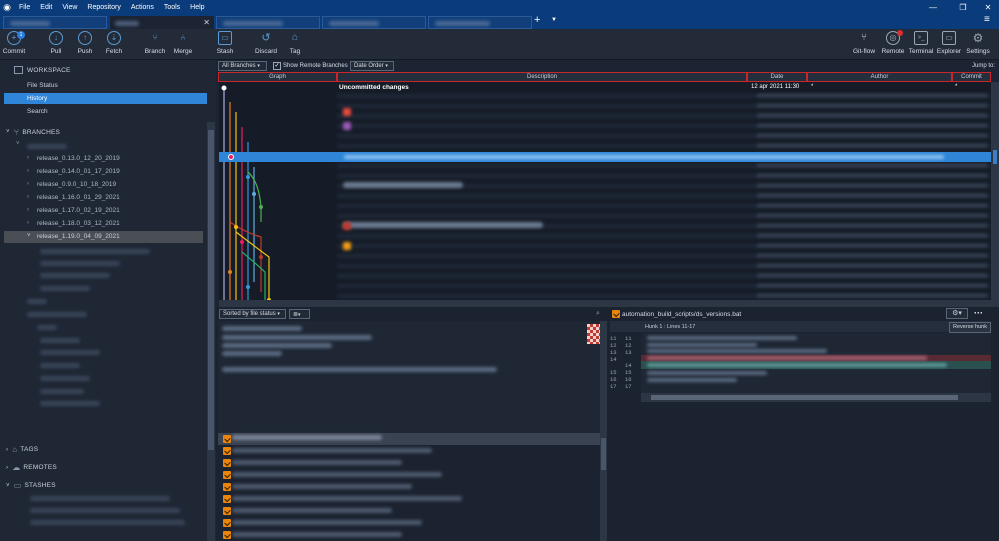 This screenshot has height=541, width=999. I want to click on close-tab-icon: ✕, so click(206, 22).